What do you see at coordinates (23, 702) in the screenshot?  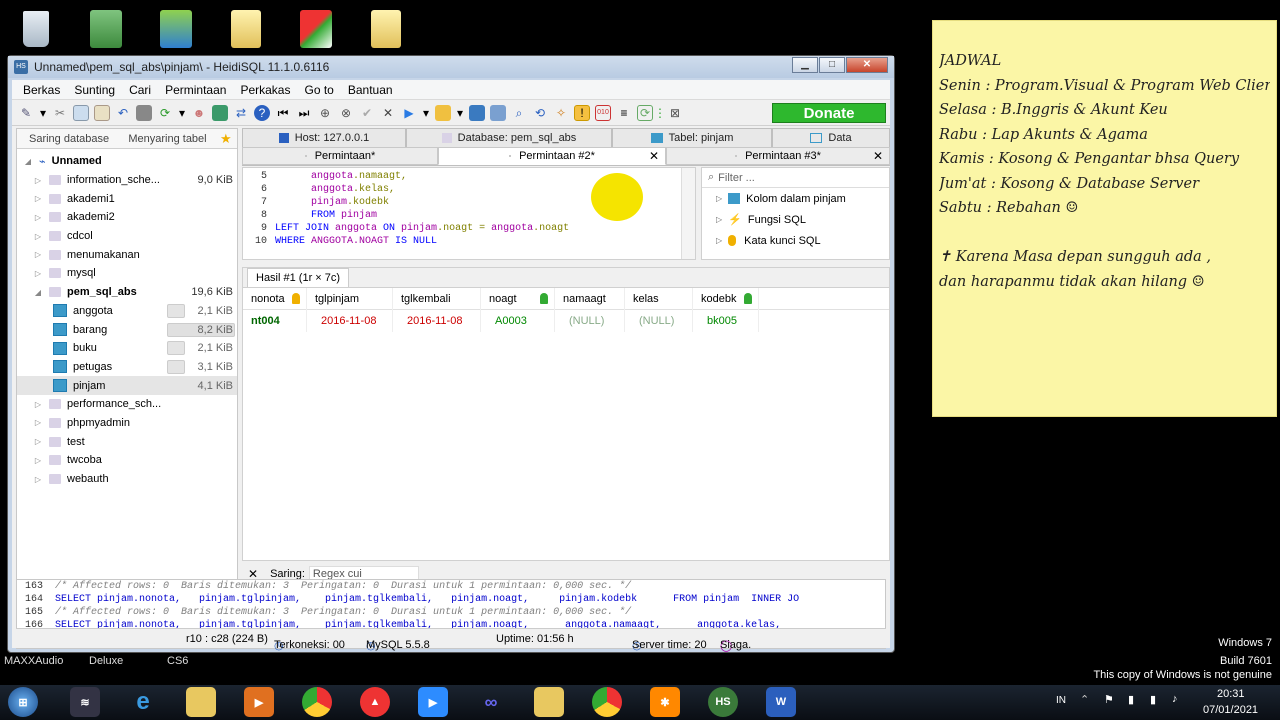 I see `start-button: ⊞` at bounding box center [23, 702].